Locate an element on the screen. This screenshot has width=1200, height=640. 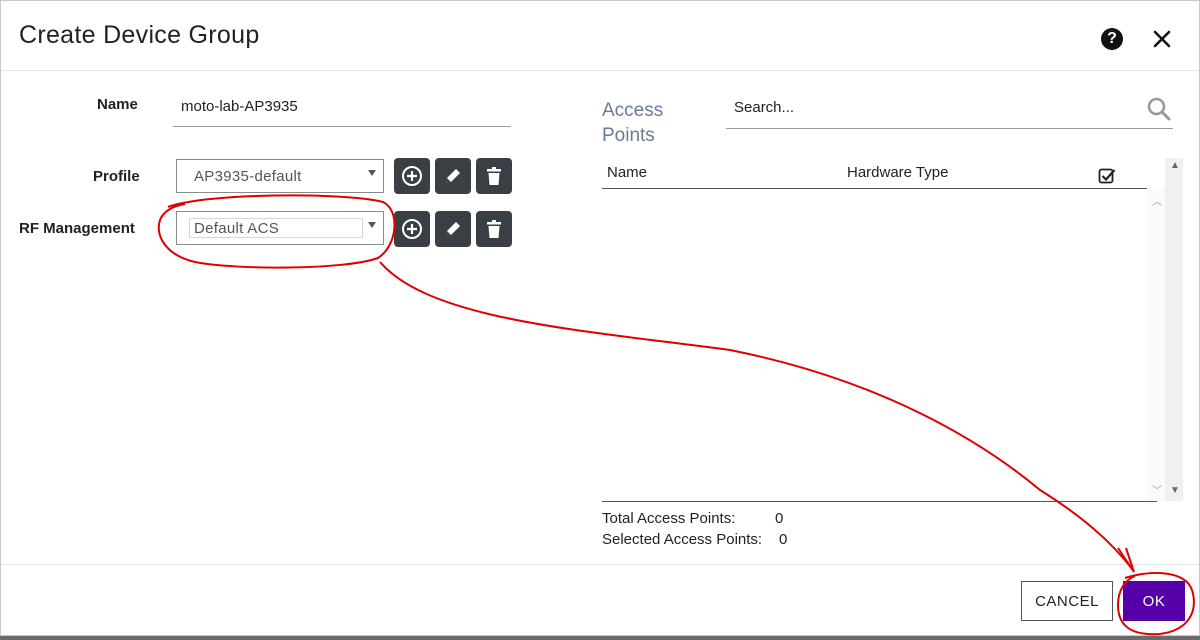
rf-management-select: Default ACS is located at coordinates (280, 228).